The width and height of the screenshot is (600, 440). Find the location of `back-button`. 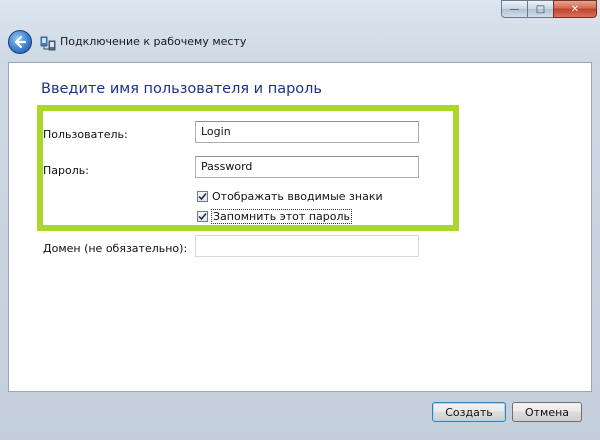

back-button is located at coordinates (20, 42).